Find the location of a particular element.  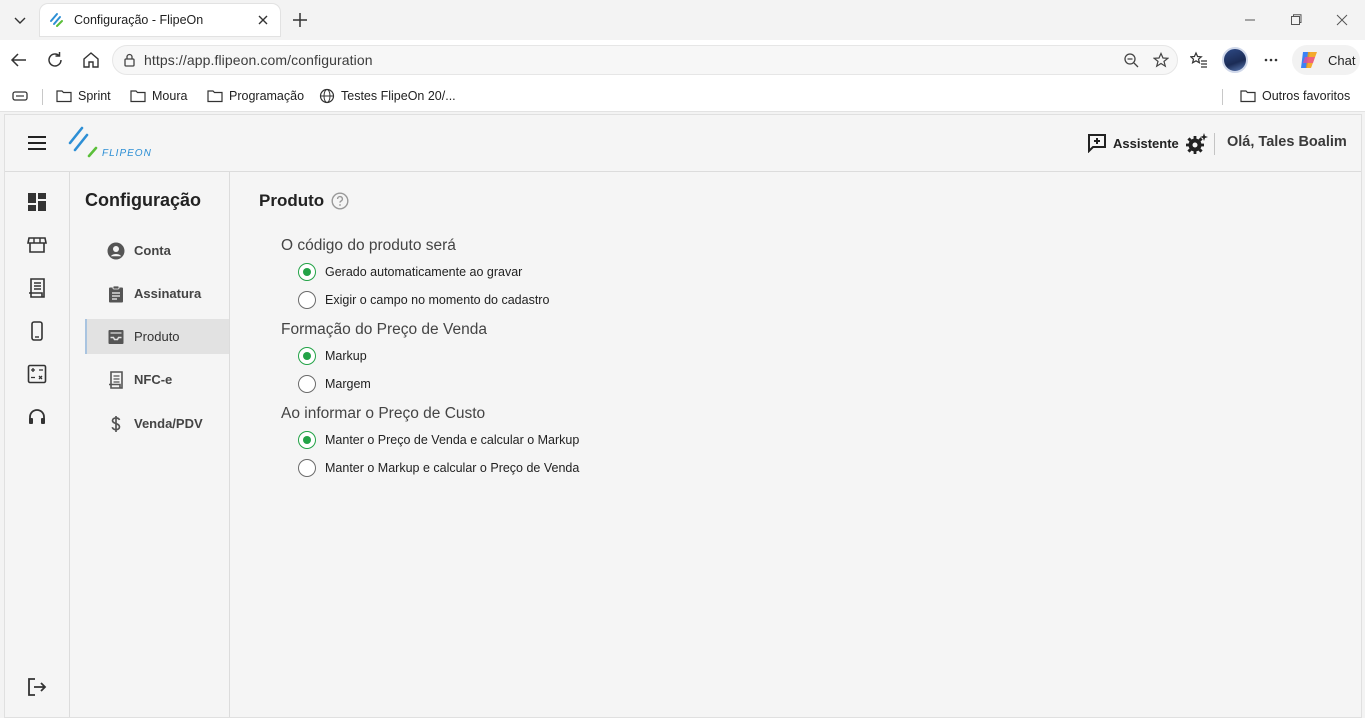

favorites-list-icon is located at coordinates (1198, 59).